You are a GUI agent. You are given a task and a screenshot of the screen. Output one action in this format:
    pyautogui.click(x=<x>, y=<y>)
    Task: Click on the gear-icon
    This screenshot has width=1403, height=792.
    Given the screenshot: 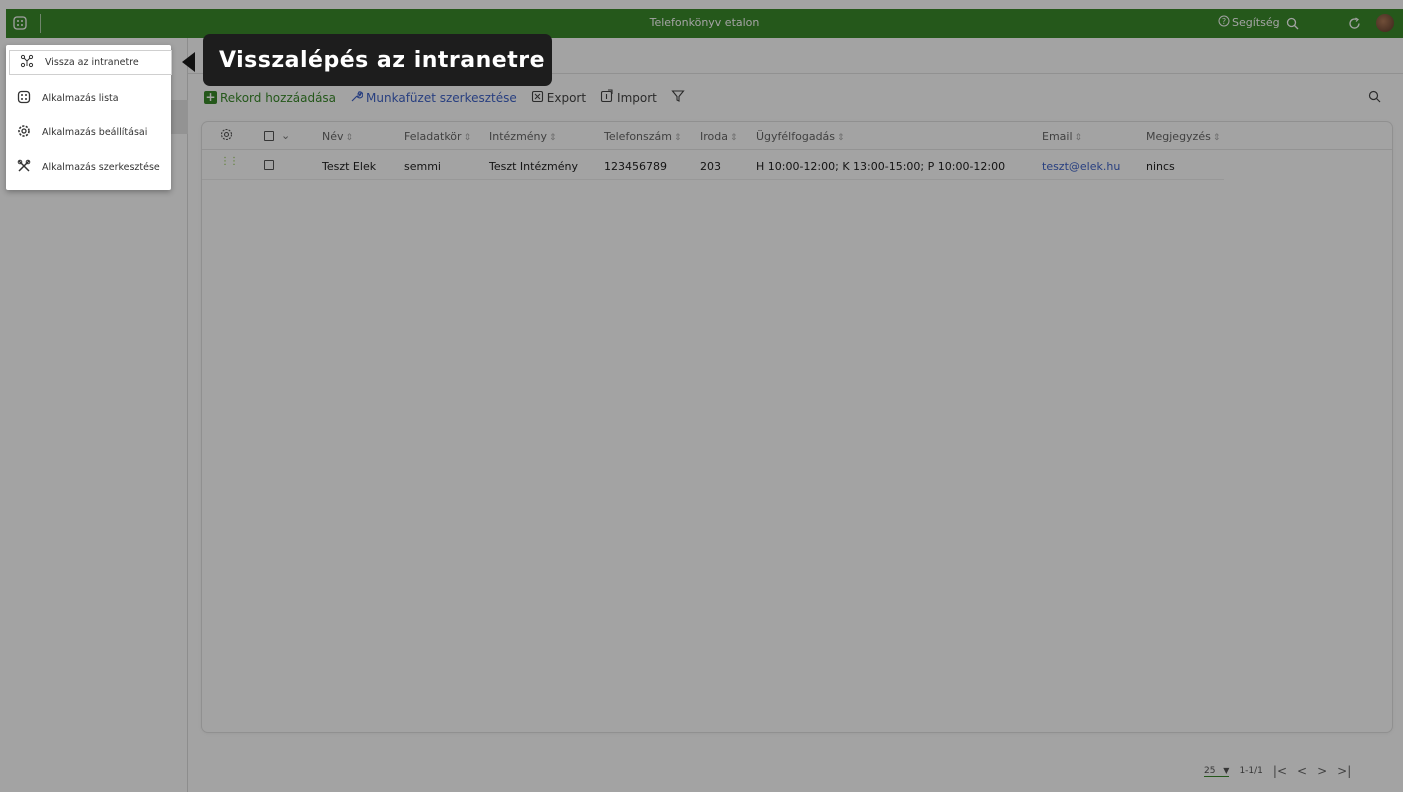 What is the action you would take?
    pyautogui.click(x=24, y=132)
    